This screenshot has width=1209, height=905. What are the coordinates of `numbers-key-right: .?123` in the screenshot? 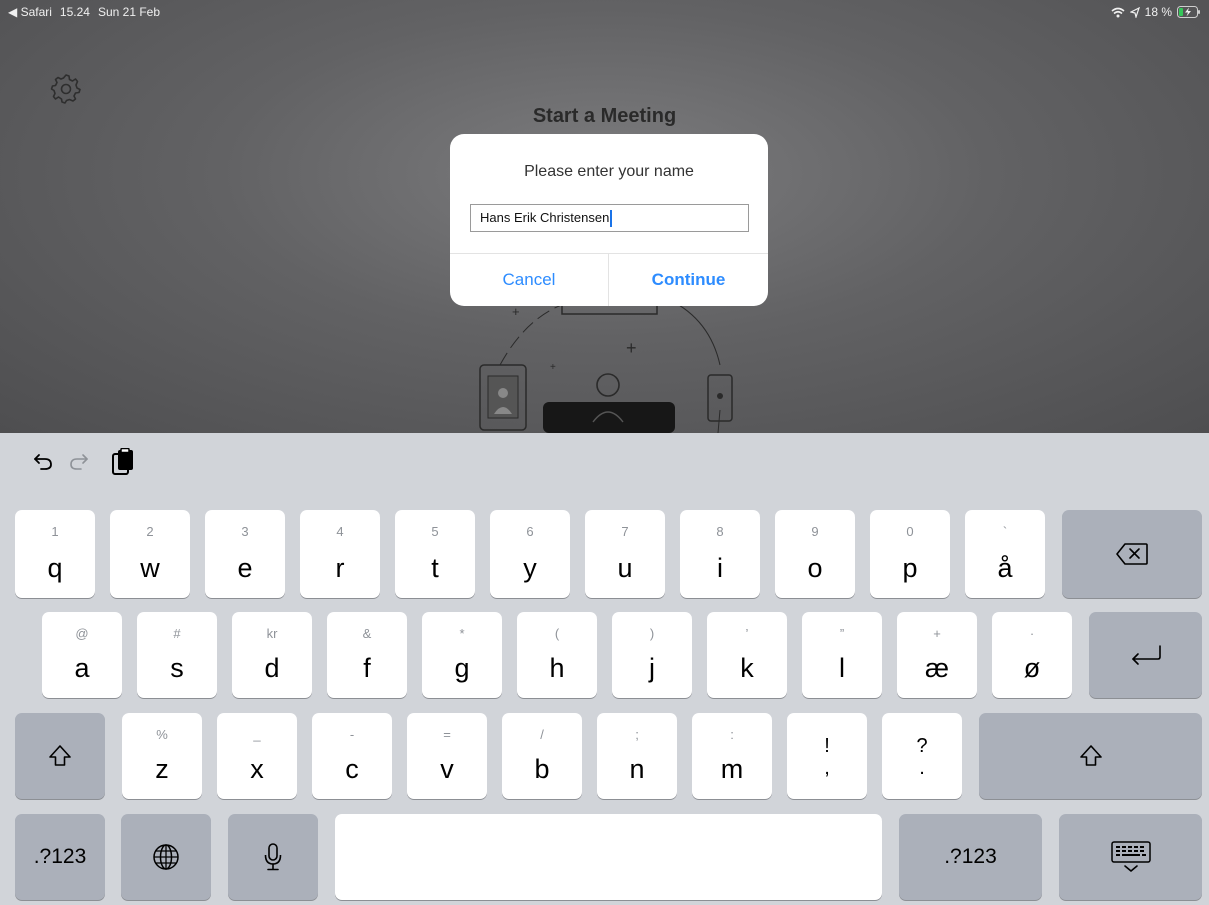 It's located at (970, 857).